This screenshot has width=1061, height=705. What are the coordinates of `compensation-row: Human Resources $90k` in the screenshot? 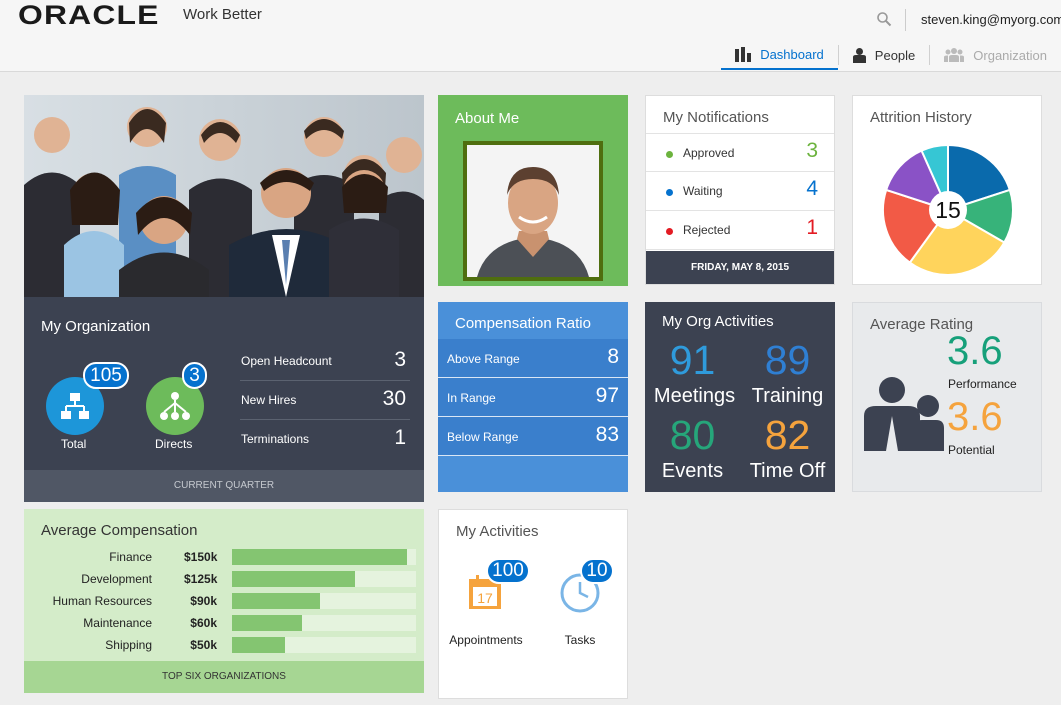 It's located at (224, 602).